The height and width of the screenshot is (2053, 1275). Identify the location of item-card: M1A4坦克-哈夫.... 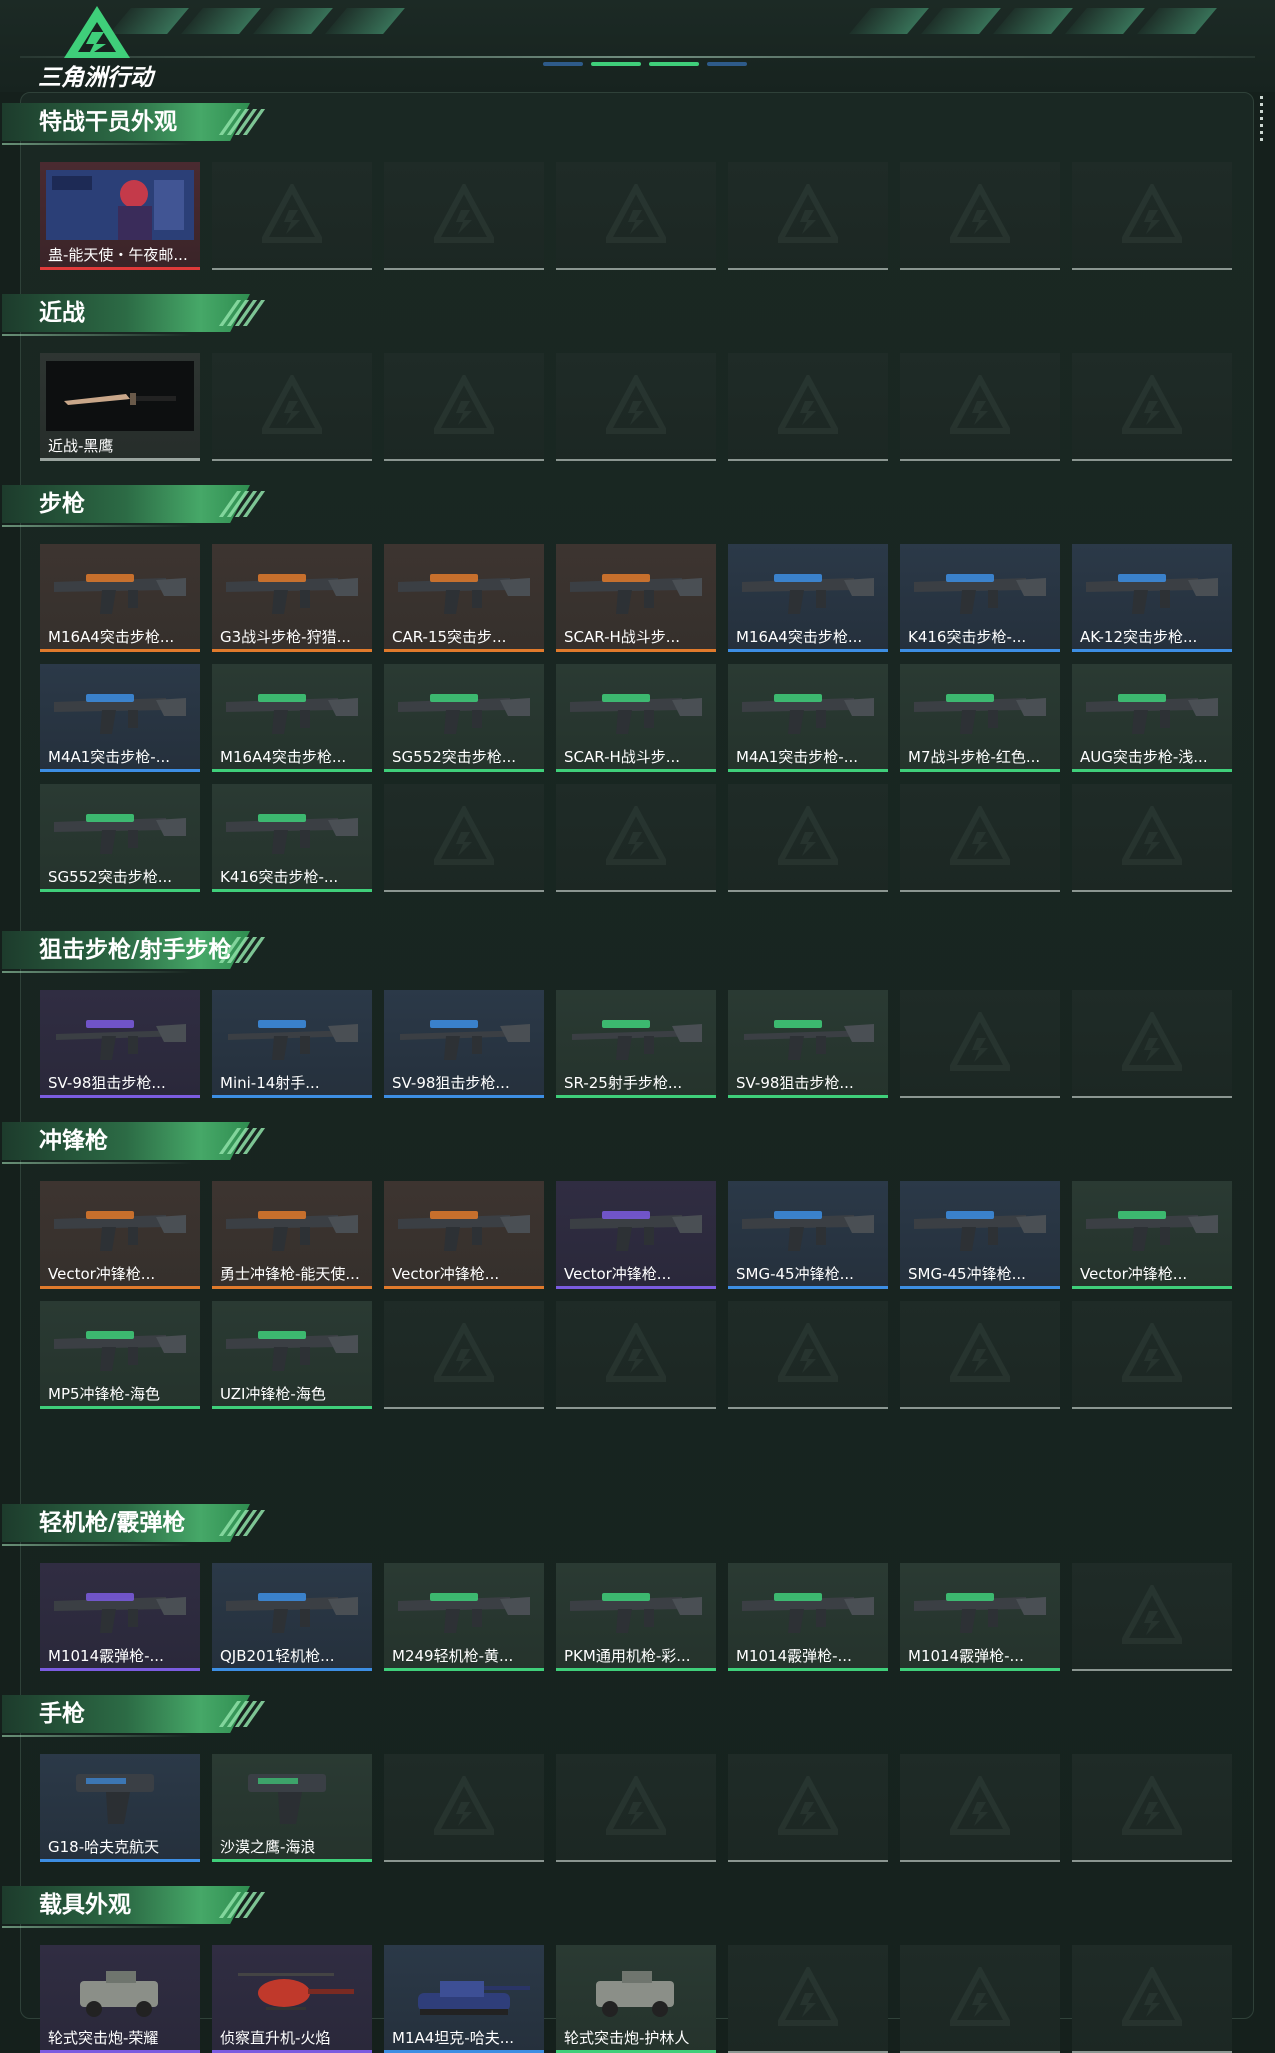
(464, 1999).